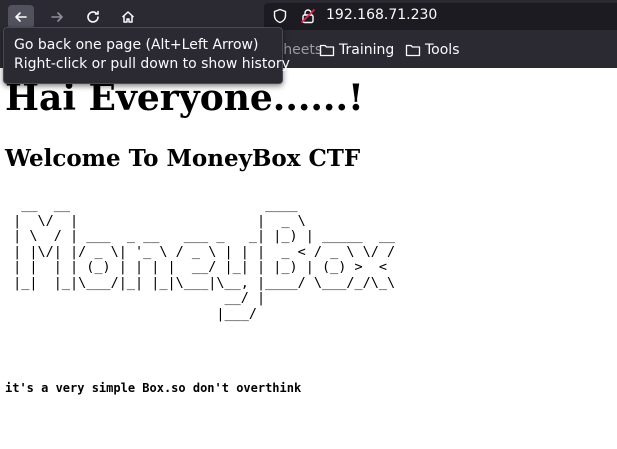 The height and width of the screenshot is (449, 617). I want to click on bookmark-folder-tools: Tools, so click(432, 50).